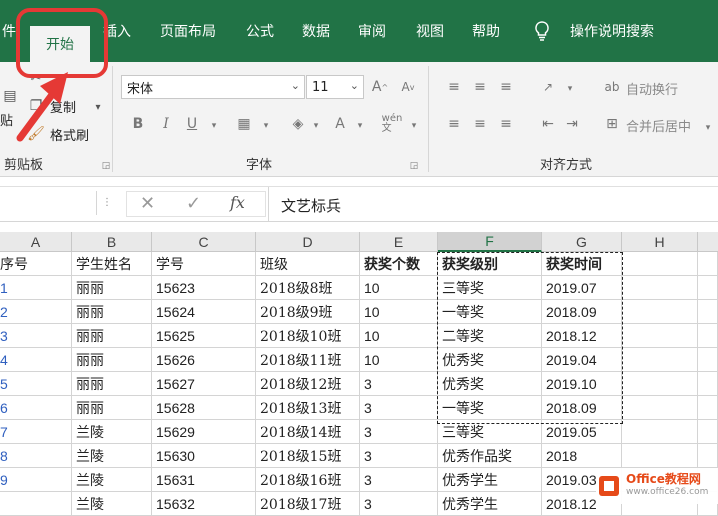  Describe the element at coordinates (454, 87) in the screenshot. I see `align-top-icon: ≡` at that location.